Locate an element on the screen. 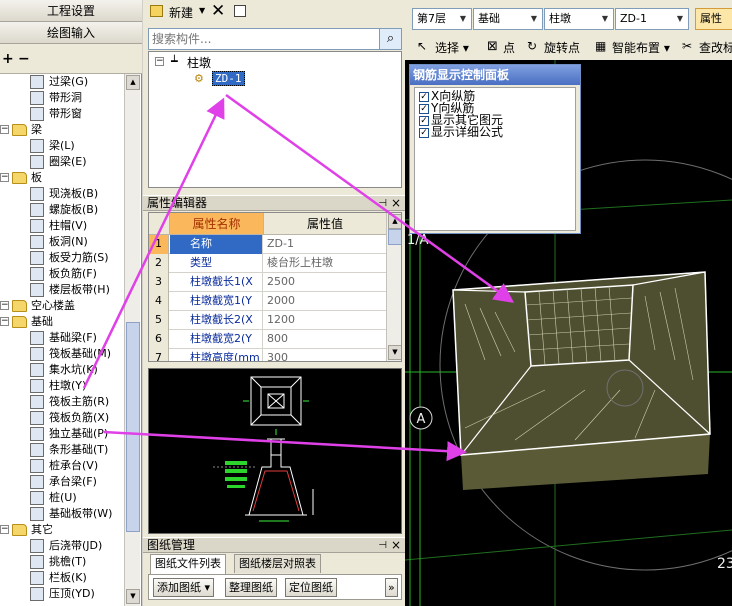 This screenshot has height=606, width=732. property-row: 5 柱墩截长2(X 1200 is located at coordinates (268, 320).